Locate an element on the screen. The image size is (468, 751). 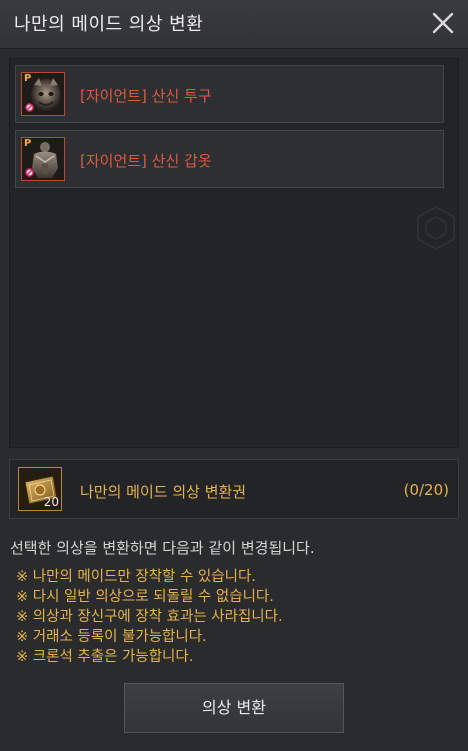
ticket-icon-frame: 20 is located at coordinates (40, 489).